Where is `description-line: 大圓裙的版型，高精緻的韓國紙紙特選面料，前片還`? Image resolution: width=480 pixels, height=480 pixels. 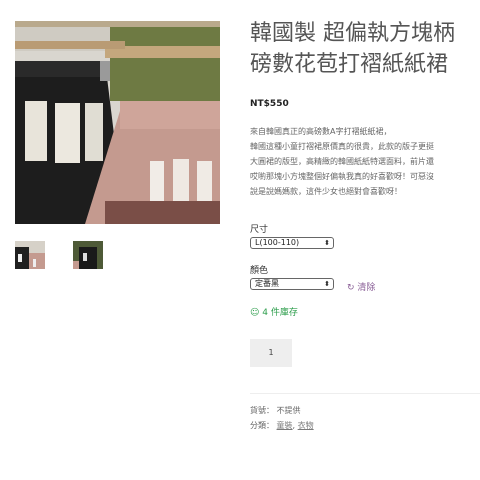 description-line: 大圓裙的版型，高精緻的韓國紙紙特選面料，前片還 is located at coordinates (342, 161).